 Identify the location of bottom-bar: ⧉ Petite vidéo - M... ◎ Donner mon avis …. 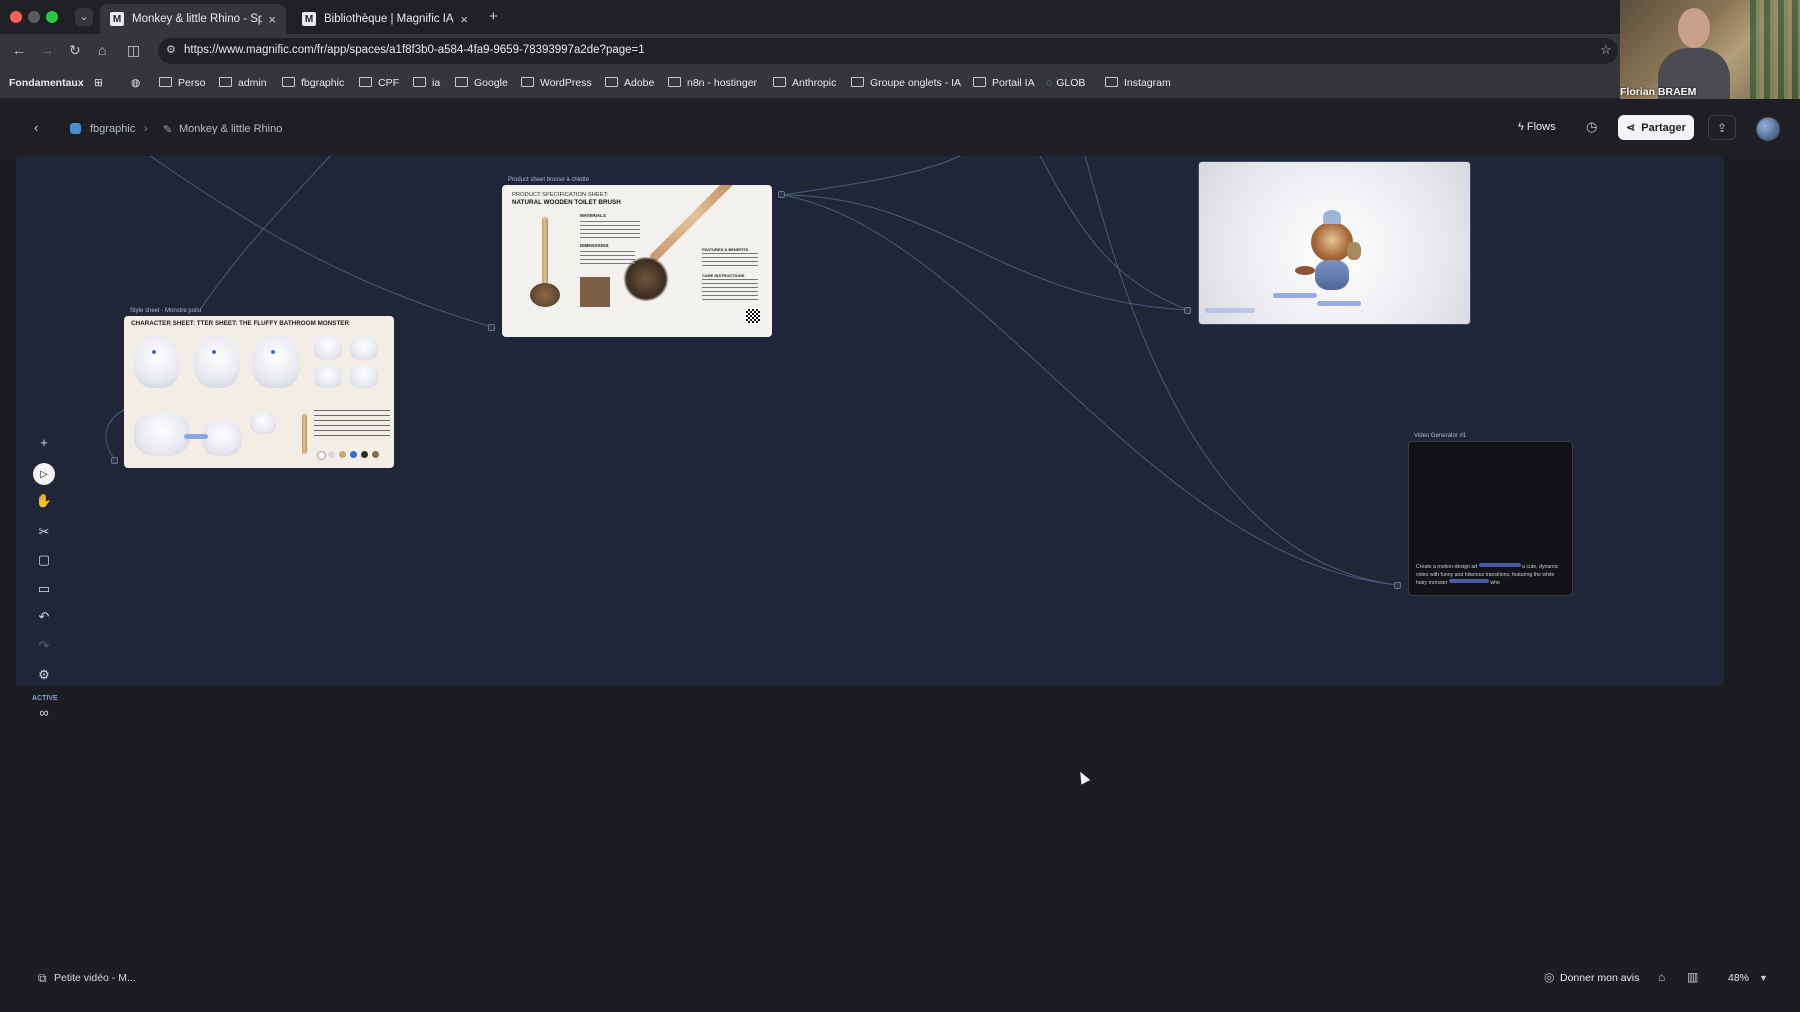
(900, 977).